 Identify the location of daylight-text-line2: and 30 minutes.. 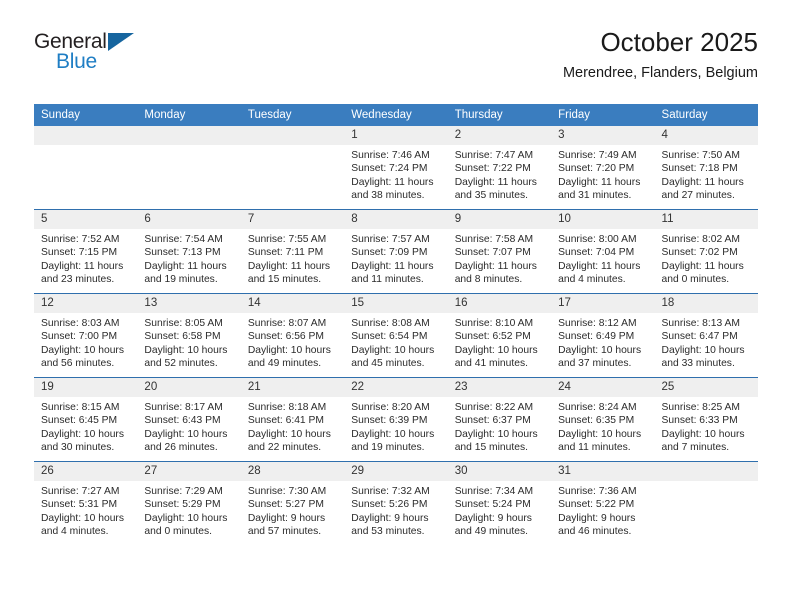
(78, 448).